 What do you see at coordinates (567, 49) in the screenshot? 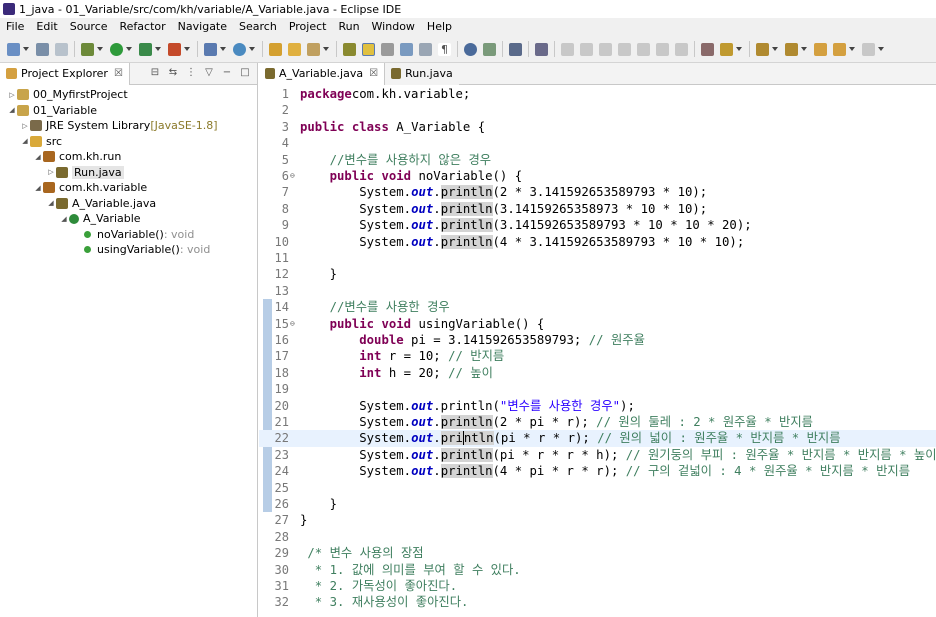
I see `resume-icon` at bounding box center [567, 49].